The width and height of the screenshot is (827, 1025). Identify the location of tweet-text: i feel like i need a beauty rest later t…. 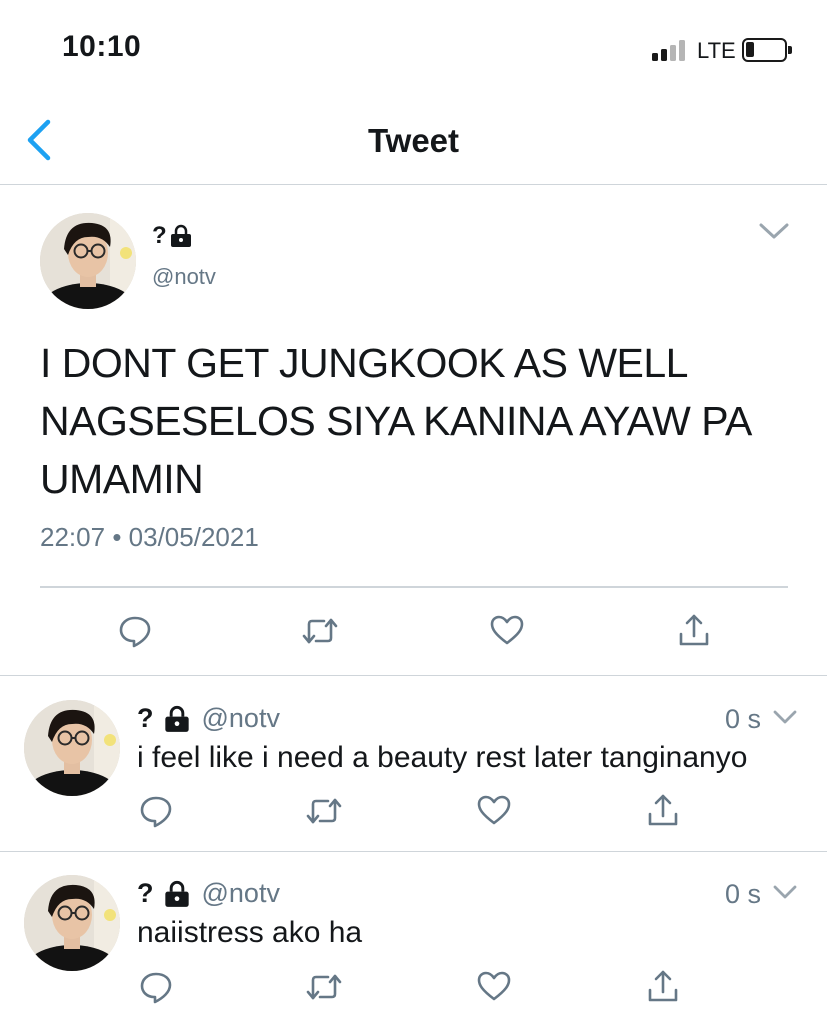
(442, 757).